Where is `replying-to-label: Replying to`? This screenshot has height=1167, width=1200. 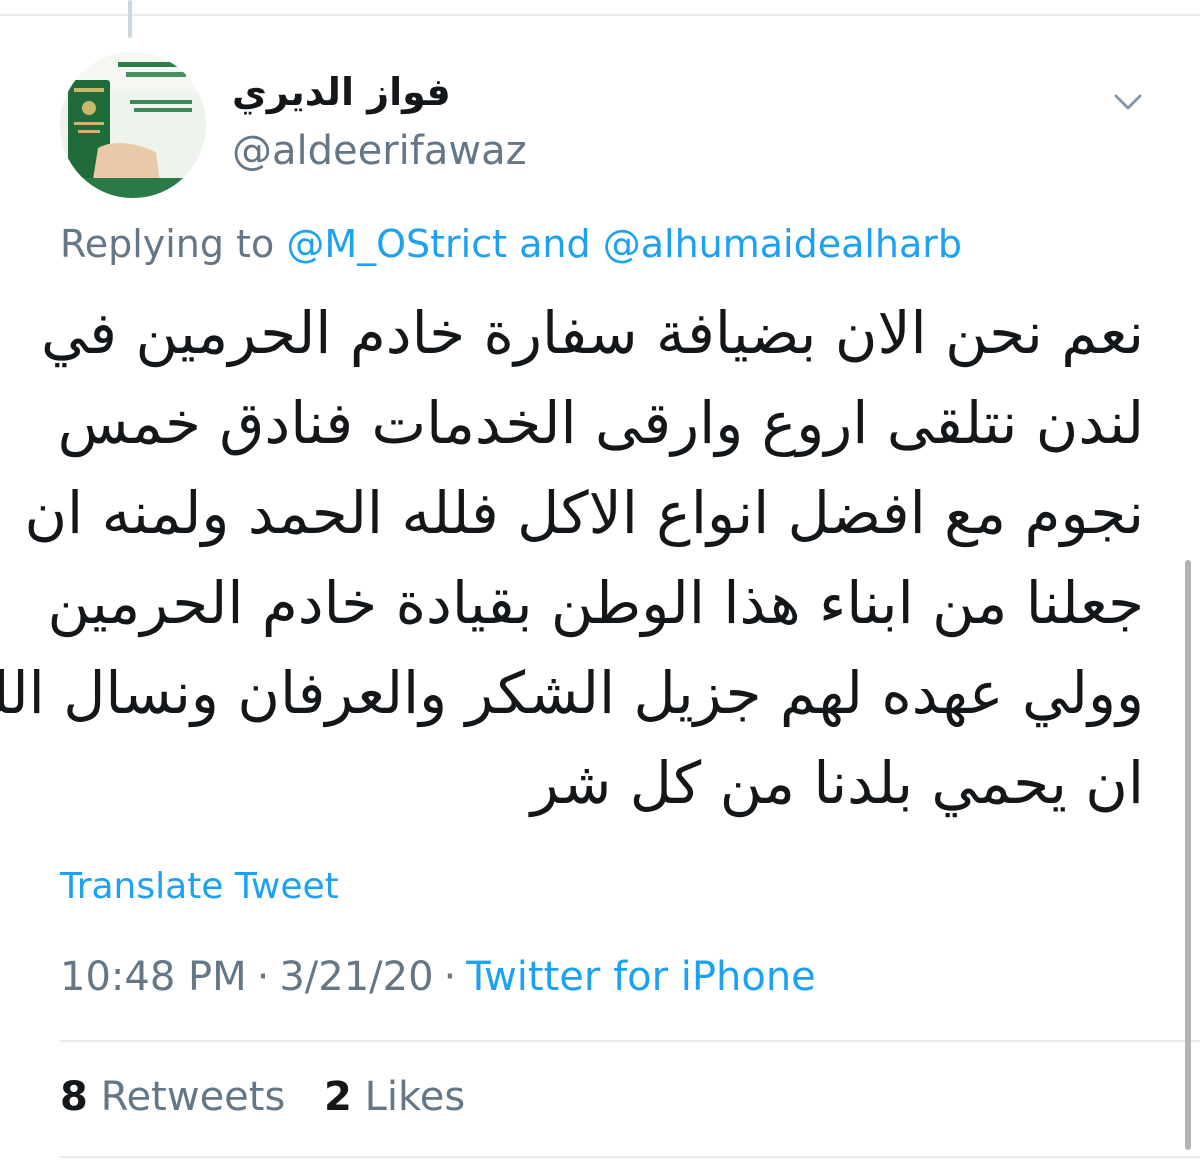
replying-to-label: Replying to is located at coordinates (167, 244).